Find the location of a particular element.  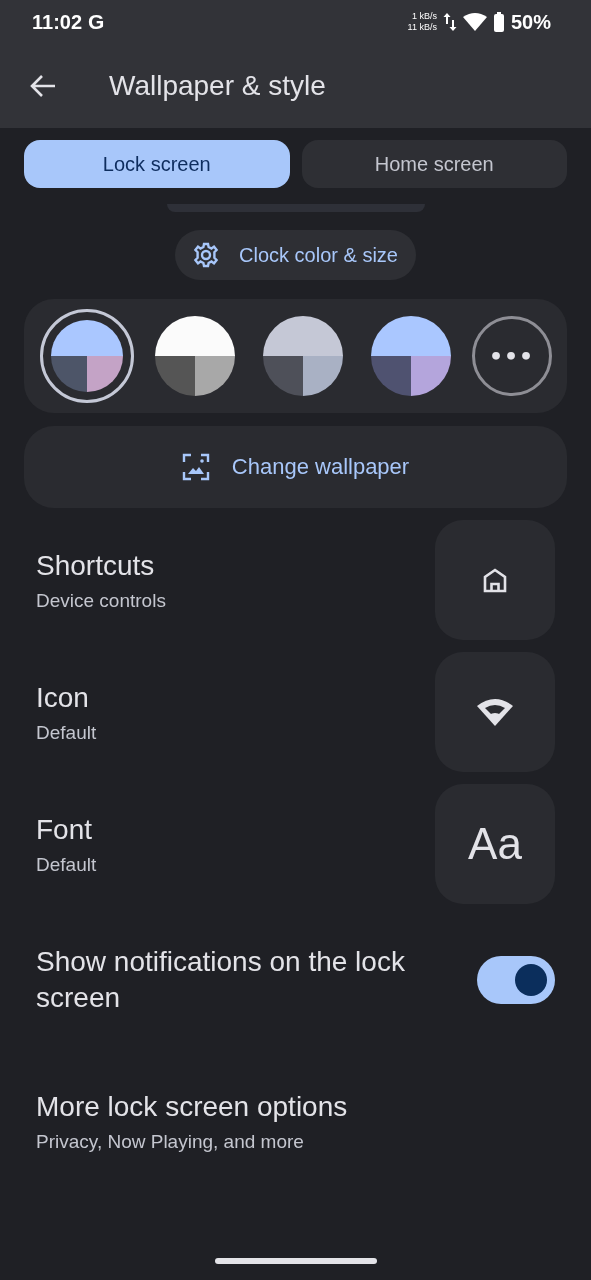

back-arrow-icon is located at coordinates (43, 86).